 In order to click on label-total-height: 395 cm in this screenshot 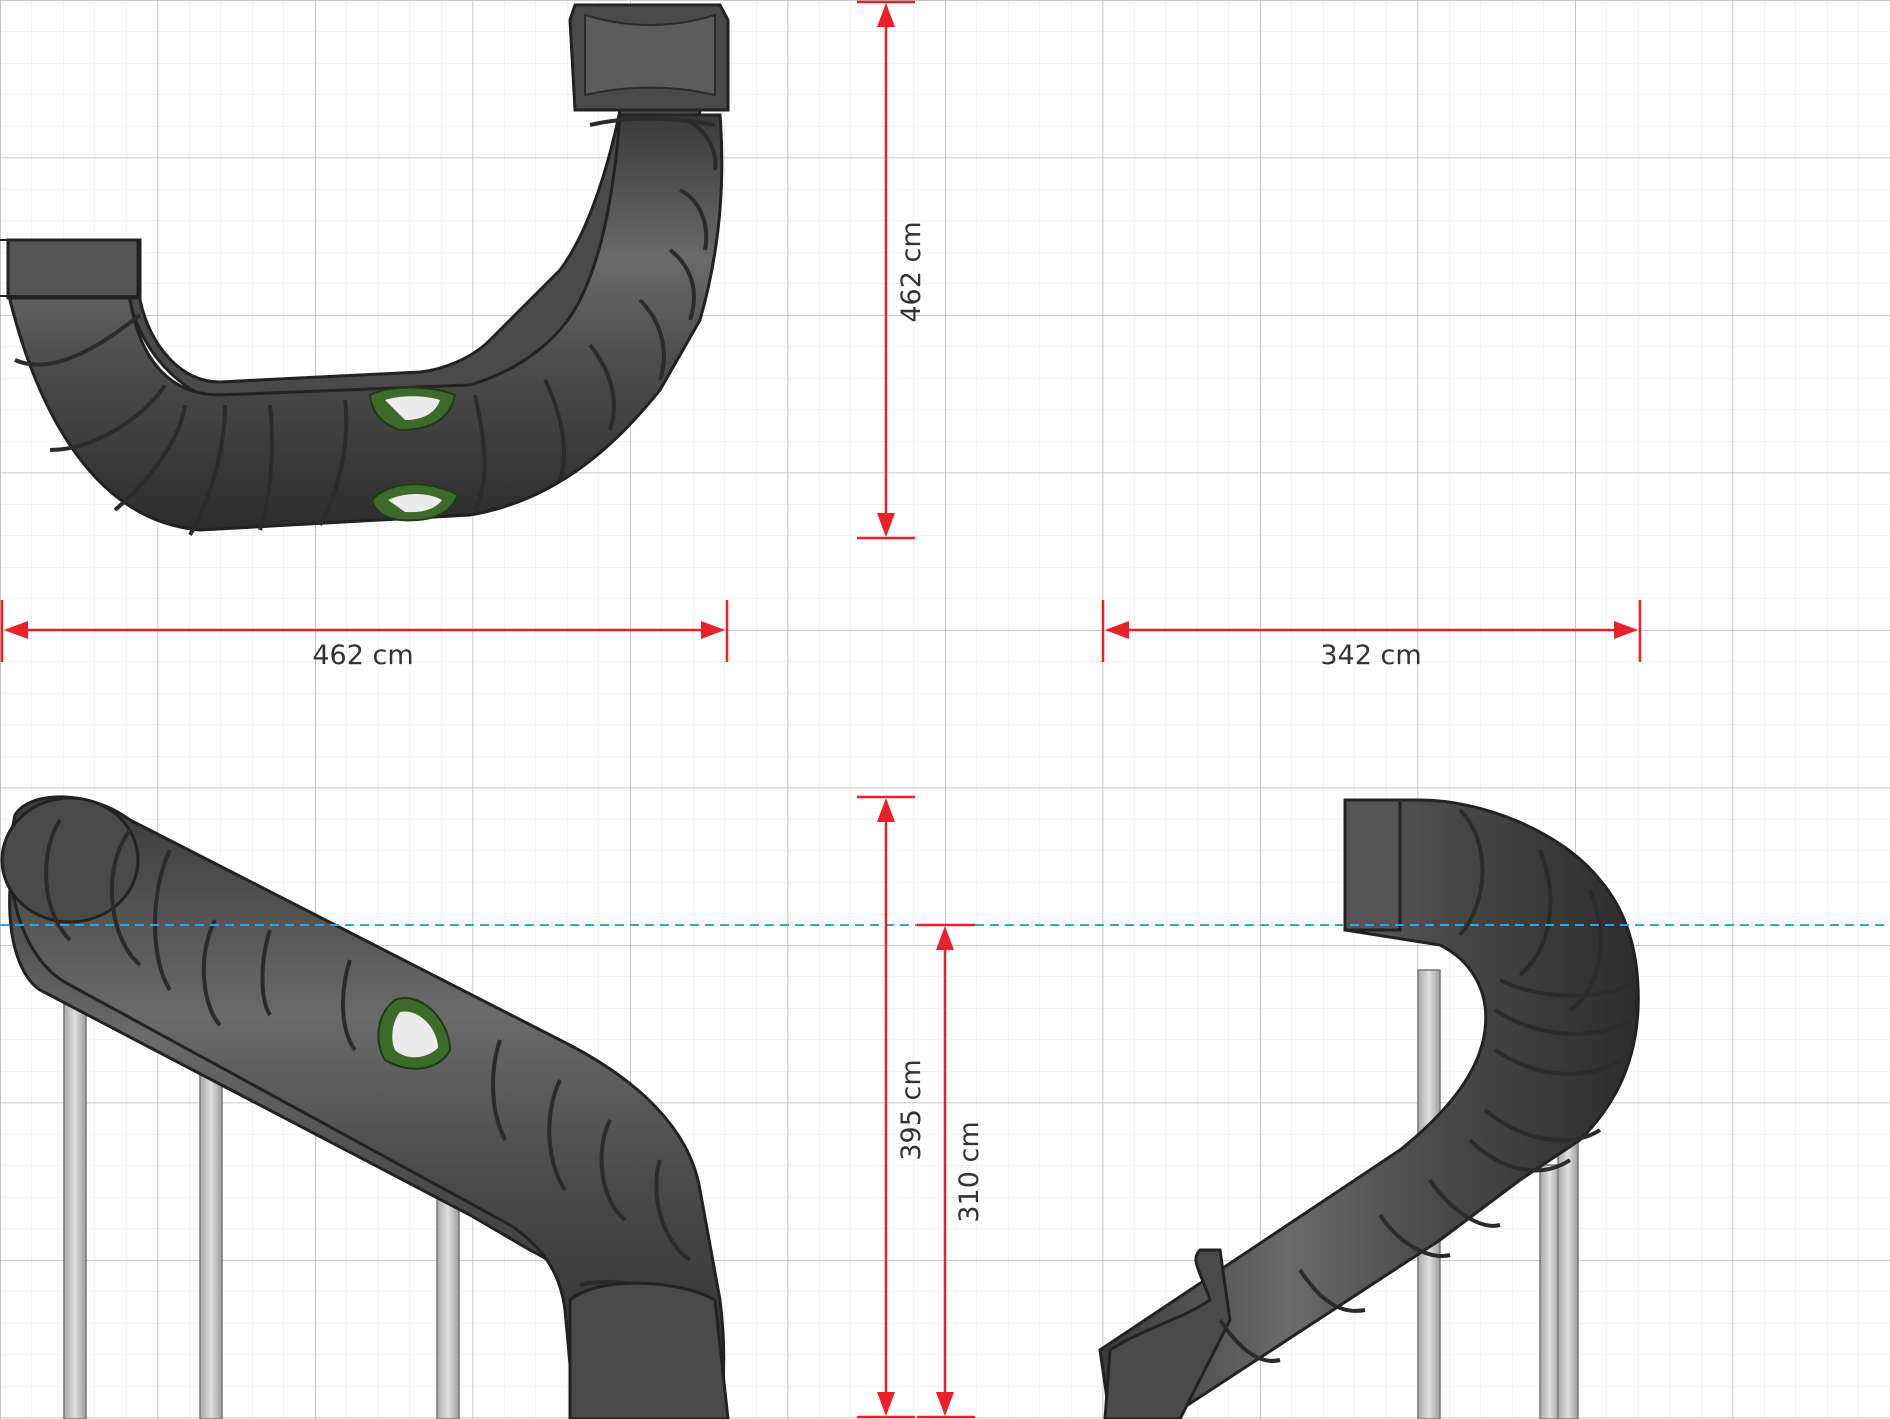, I will do `click(911, 1109)`.